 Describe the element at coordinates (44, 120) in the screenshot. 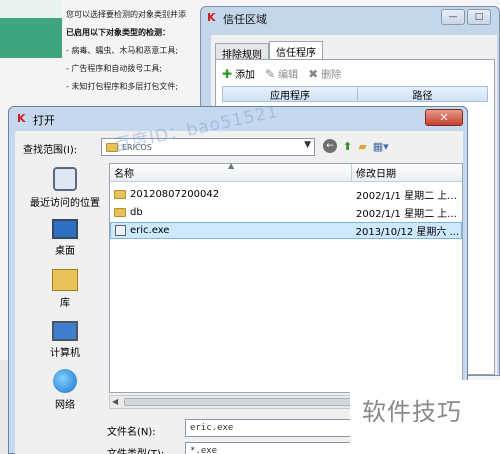

I see `open-dialog-title: 打开` at that location.